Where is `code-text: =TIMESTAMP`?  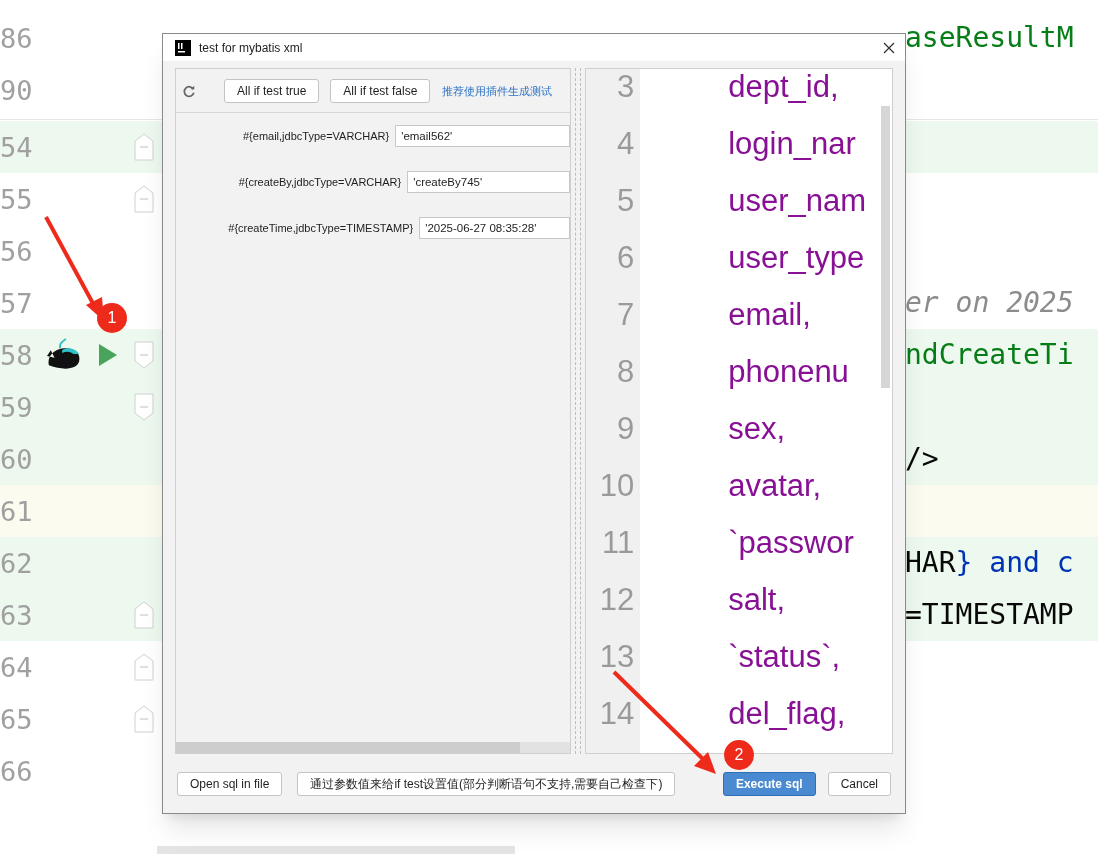 code-text: =TIMESTAMP is located at coordinates (989, 615).